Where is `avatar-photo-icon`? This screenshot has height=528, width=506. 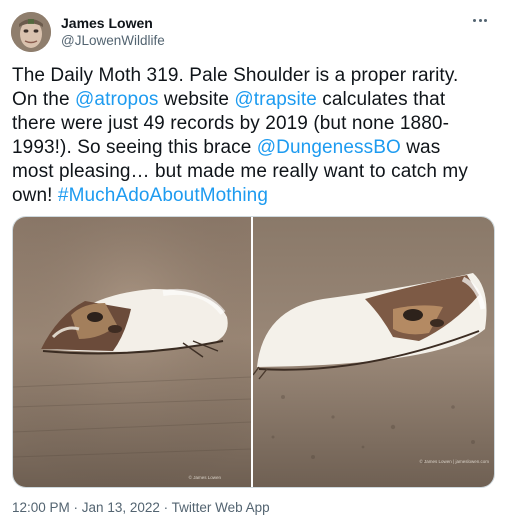
avatar-photo-icon is located at coordinates (31, 32).